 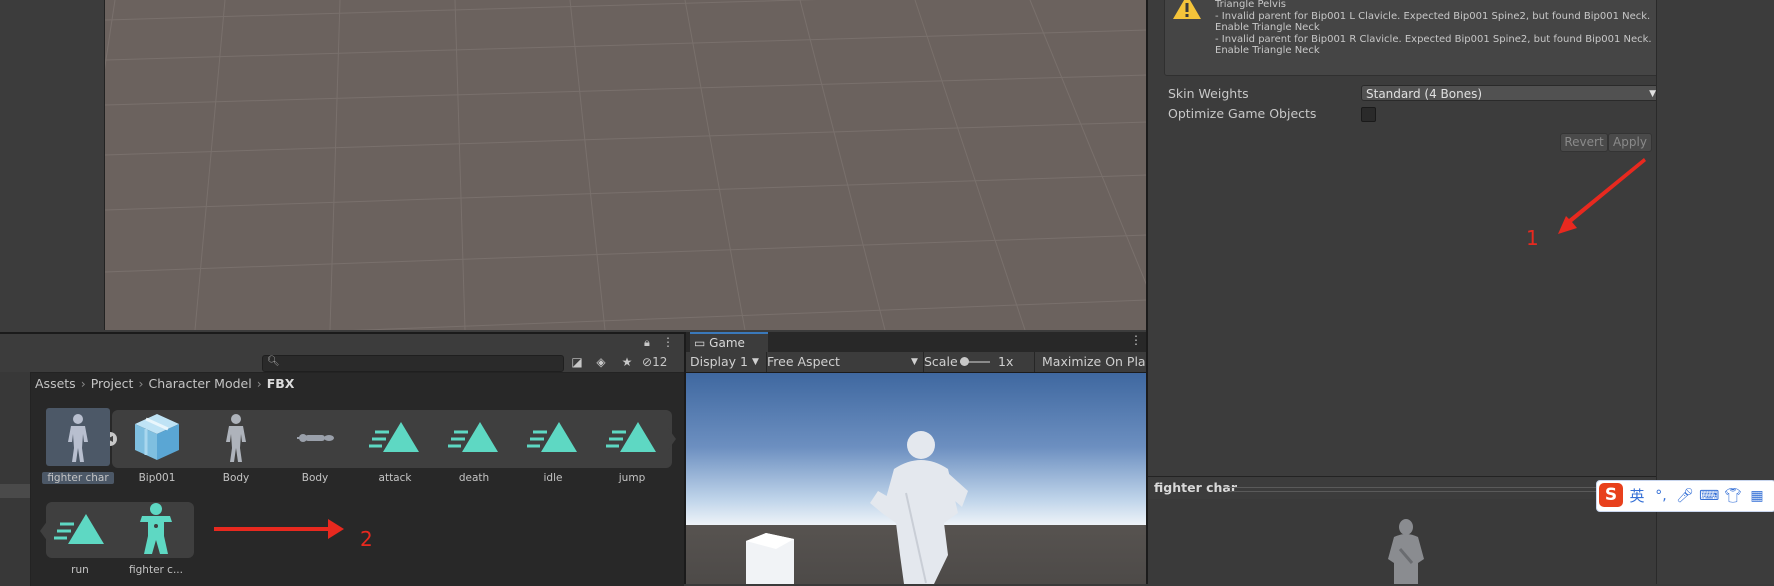 What do you see at coordinates (917, 343) in the screenshot?
I see `game-tab-bar: ▭ Game ⋮` at bounding box center [917, 343].